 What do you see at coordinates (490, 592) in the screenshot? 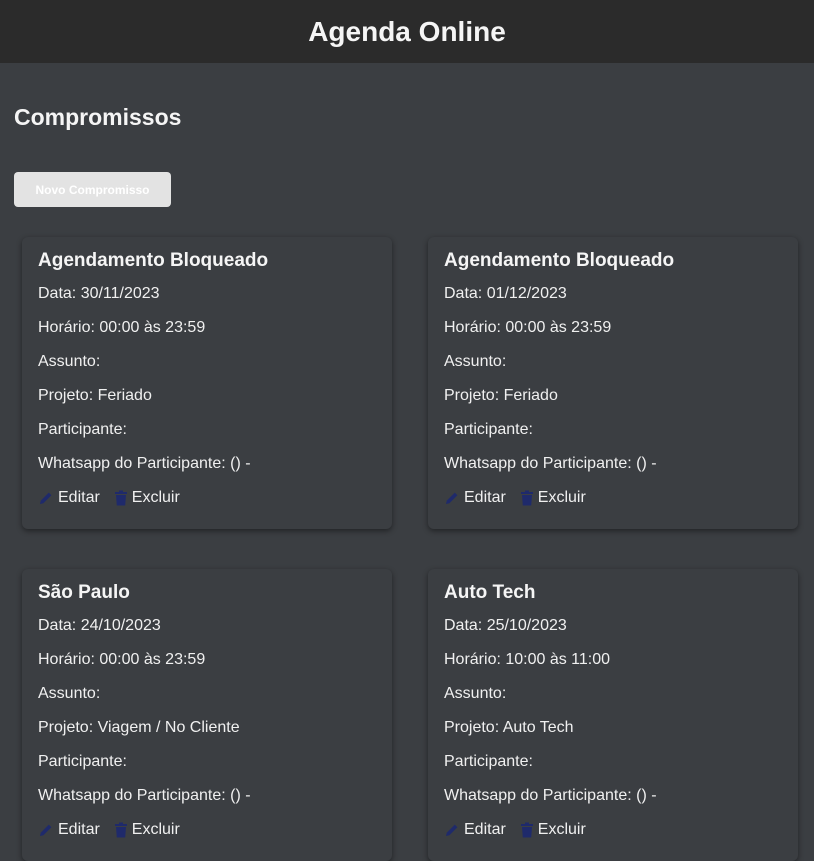
I see `appointment-title: Auto Tech` at bounding box center [490, 592].